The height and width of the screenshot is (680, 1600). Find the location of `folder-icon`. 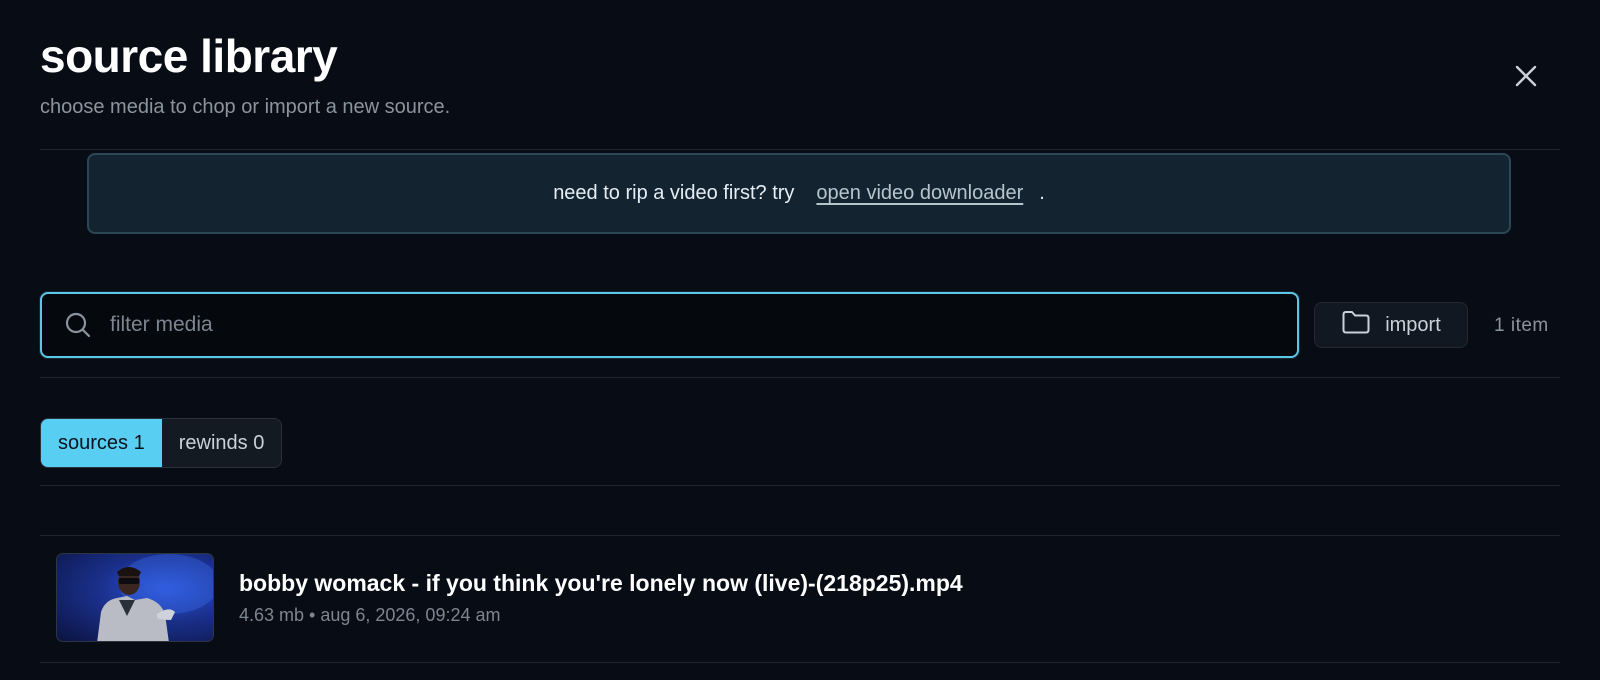

folder-icon is located at coordinates (1356, 325).